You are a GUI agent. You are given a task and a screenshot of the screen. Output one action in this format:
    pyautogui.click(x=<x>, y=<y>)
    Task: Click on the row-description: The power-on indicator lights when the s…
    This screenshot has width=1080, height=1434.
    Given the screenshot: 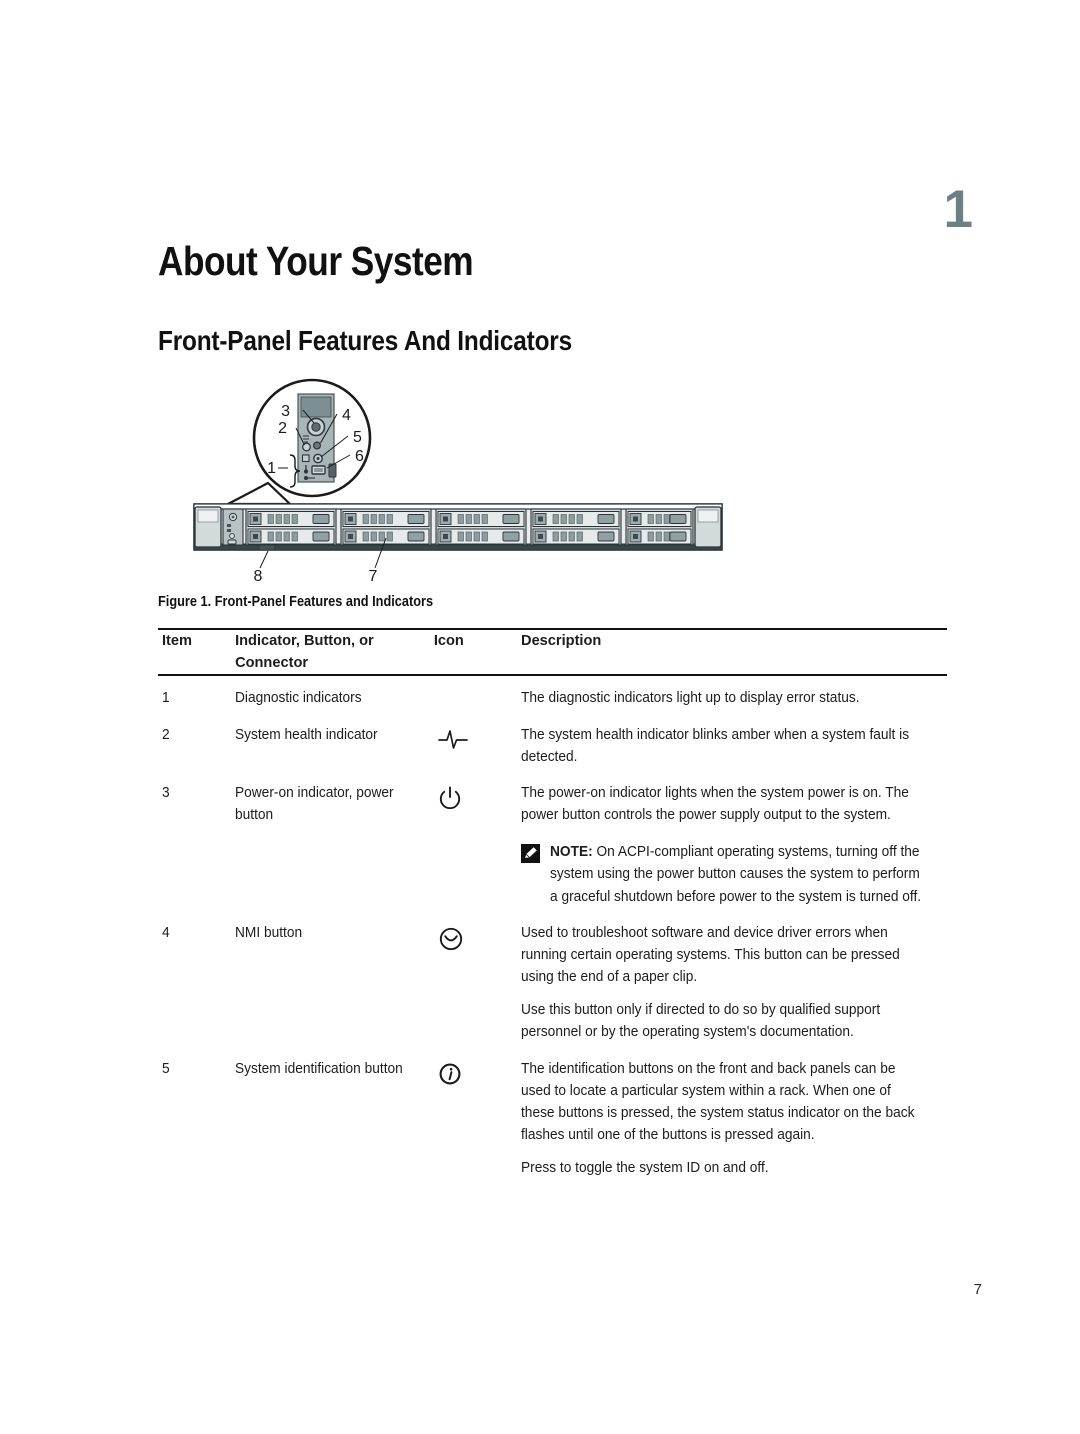 What is the action you would take?
    pyautogui.click(x=734, y=841)
    